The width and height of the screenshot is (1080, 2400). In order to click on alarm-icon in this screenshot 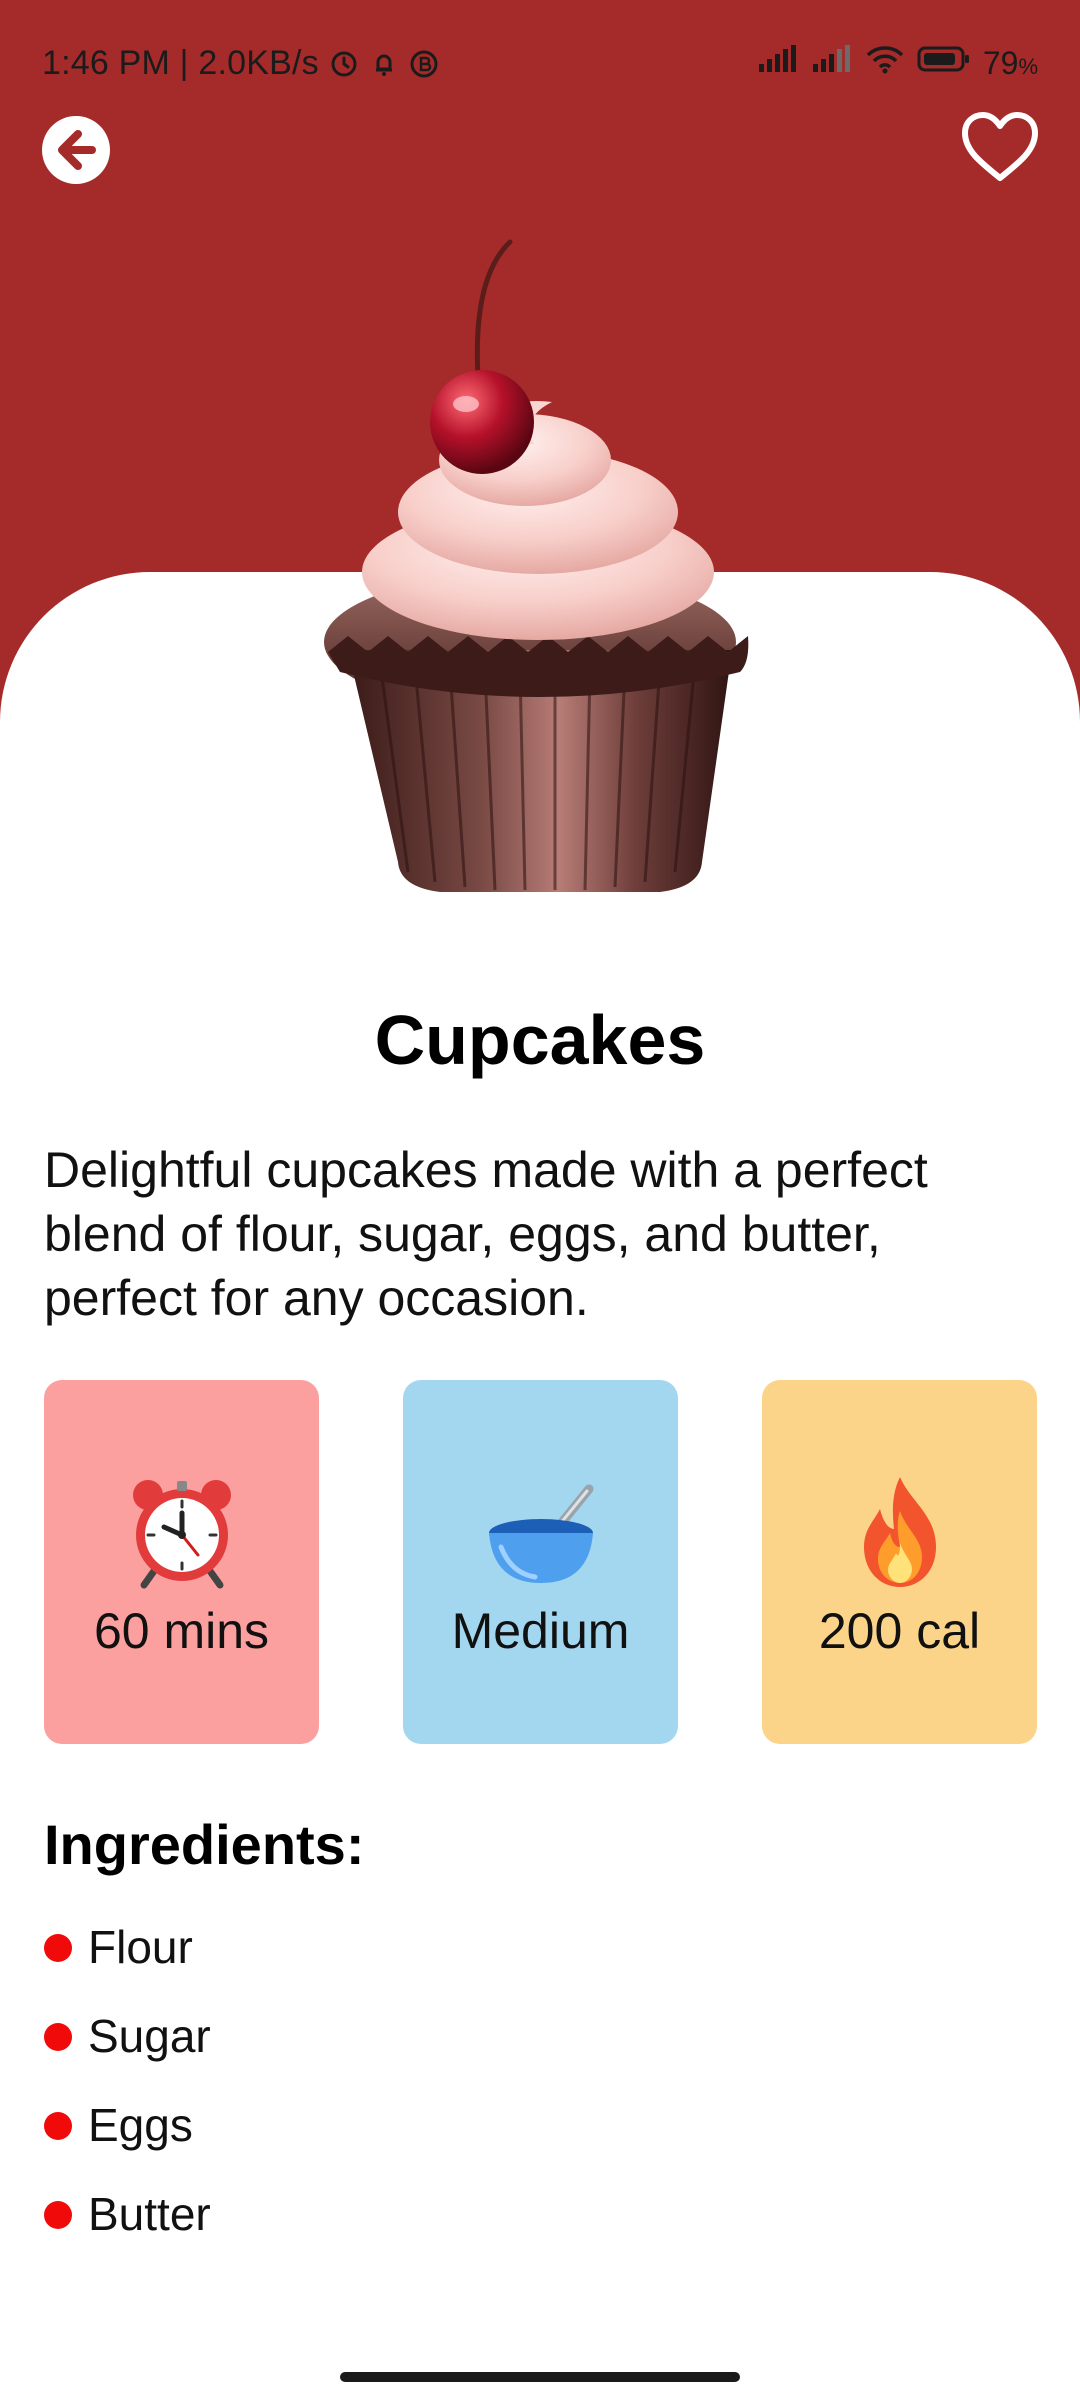, I will do `click(344, 64)`.